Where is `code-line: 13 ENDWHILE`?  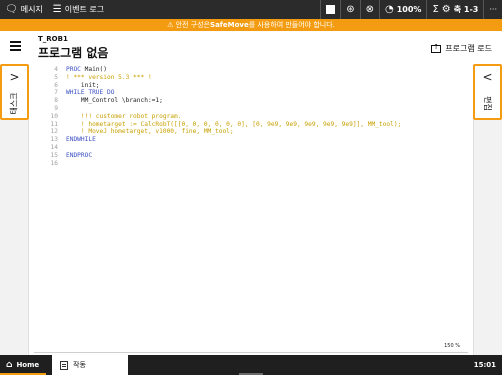 code-line: 13 ENDWHILE is located at coordinates (251, 140).